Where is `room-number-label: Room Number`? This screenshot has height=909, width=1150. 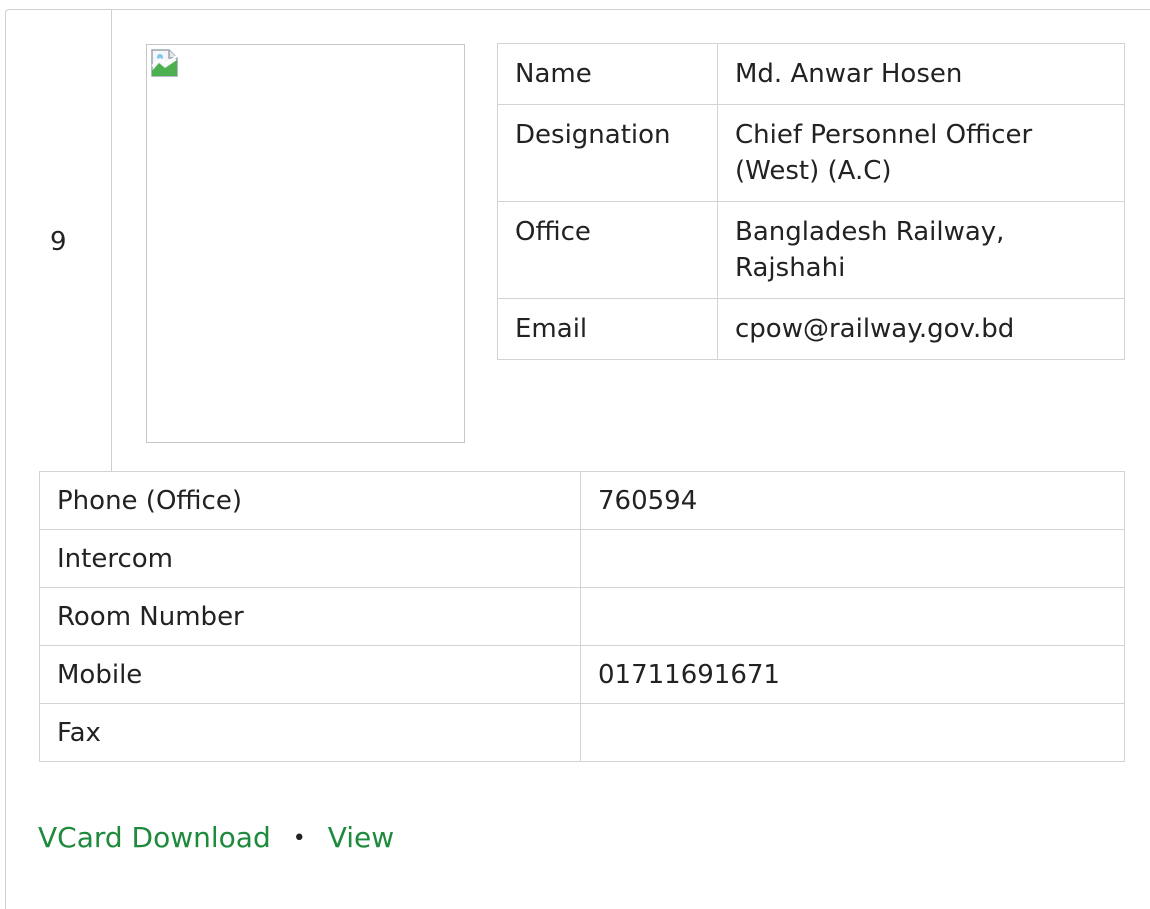 room-number-label: Room Number is located at coordinates (310, 616).